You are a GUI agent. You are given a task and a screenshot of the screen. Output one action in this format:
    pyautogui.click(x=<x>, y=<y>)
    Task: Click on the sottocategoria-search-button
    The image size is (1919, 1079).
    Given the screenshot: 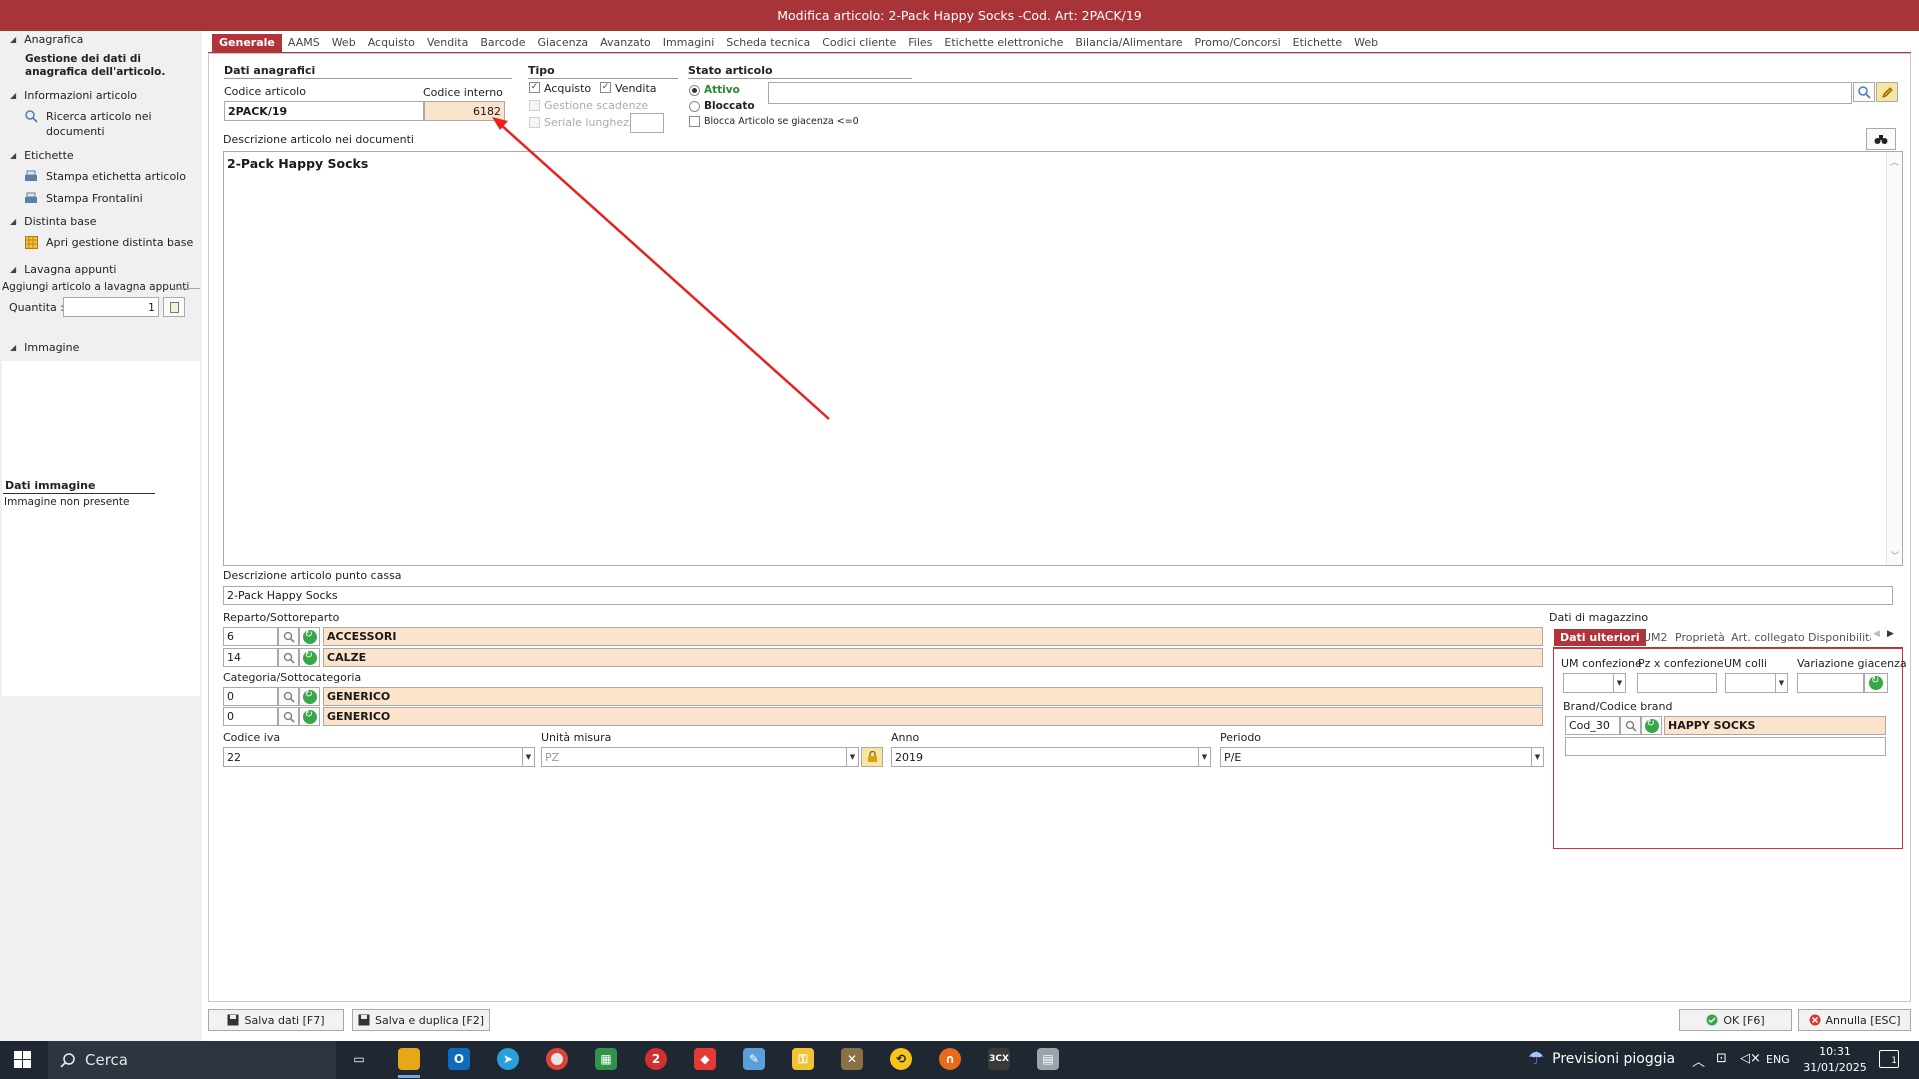 What is the action you would take?
    pyautogui.click(x=288, y=716)
    